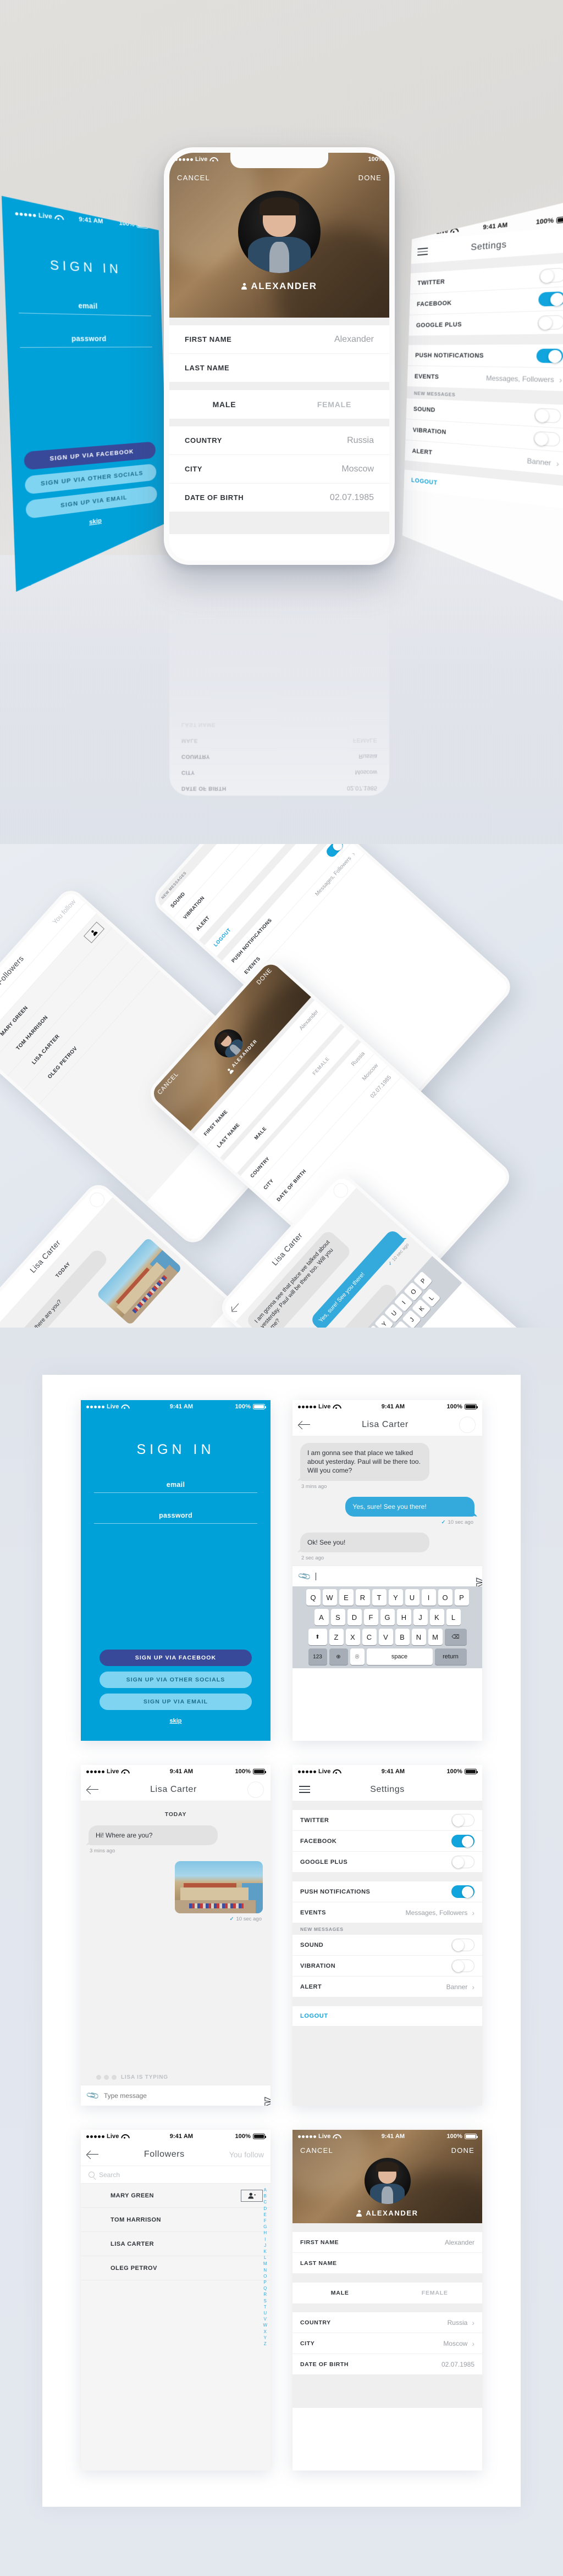  What do you see at coordinates (387, 1820) in the screenshot?
I see `setting-row-twitter: TWITTER` at bounding box center [387, 1820].